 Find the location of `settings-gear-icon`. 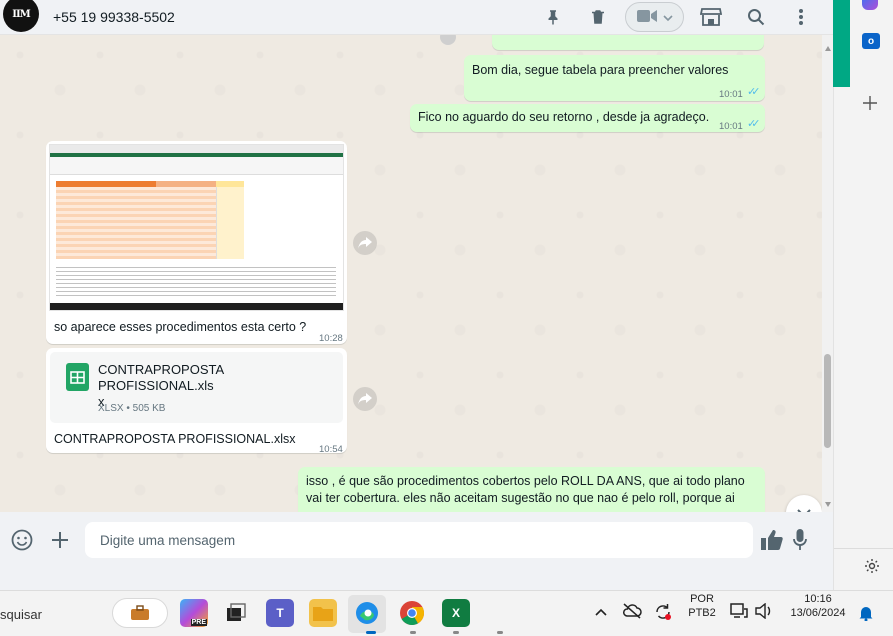

settings-gear-icon is located at coordinates (872, 567).